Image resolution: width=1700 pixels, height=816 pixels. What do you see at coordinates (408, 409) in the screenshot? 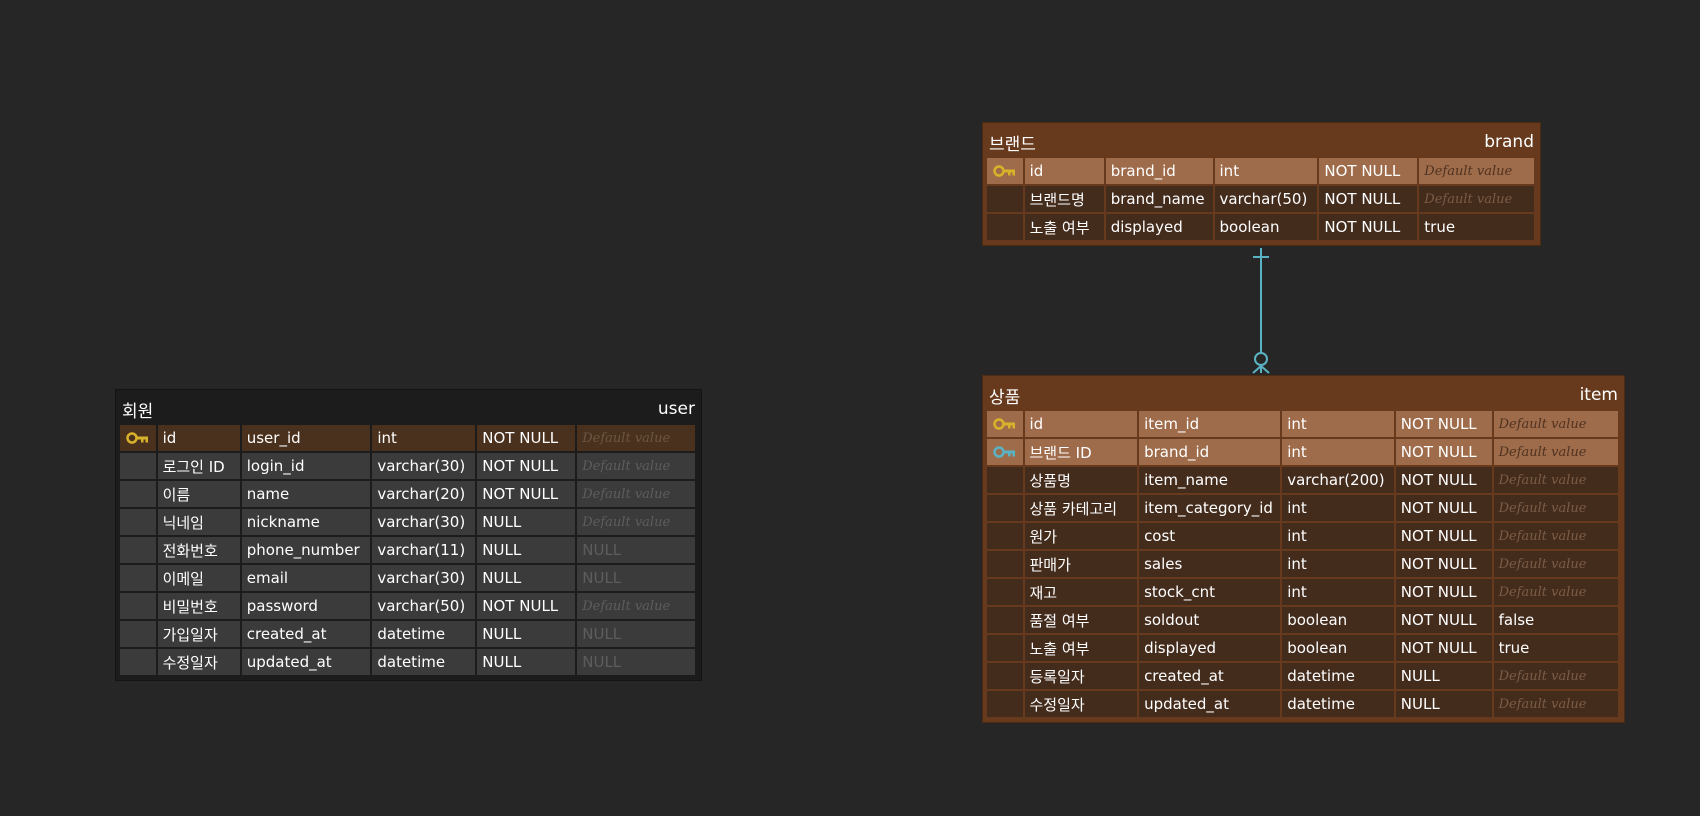
I see `table-header: 회원 user` at bounding box center [408, 409].